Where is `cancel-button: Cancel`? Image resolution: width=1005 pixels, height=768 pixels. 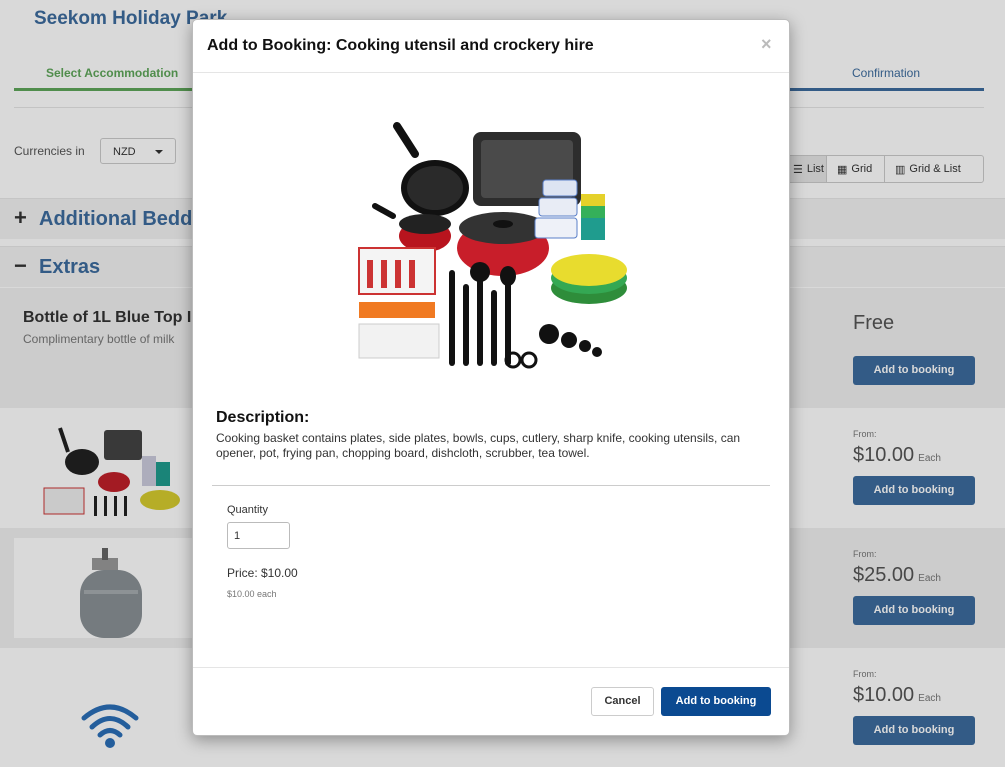 cancel-button: Cancel is located at coordinates (622, 701).